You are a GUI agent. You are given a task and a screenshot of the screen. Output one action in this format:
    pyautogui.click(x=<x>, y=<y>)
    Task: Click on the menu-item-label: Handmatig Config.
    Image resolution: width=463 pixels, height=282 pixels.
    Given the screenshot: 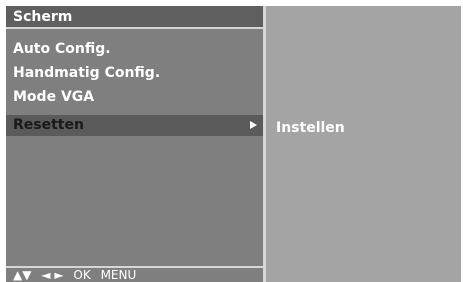 What is the action you would take?
    pyautogui.click(x=87, y=73)
    